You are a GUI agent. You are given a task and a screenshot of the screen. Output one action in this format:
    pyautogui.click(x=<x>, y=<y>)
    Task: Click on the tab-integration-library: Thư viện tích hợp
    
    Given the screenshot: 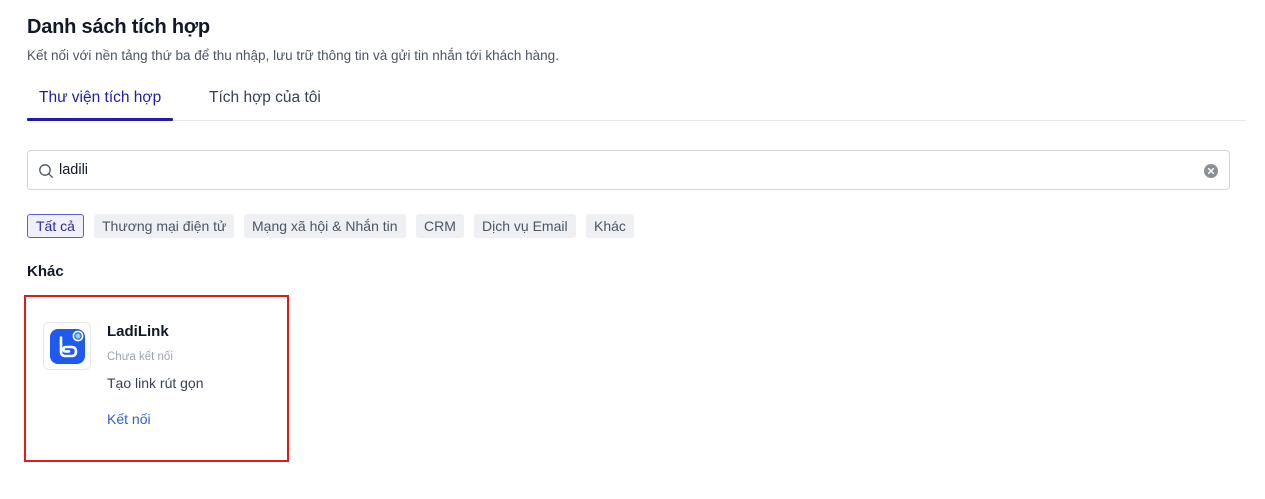 What is the action you would take?
    pyautogui.click(x=100, y=100)
    